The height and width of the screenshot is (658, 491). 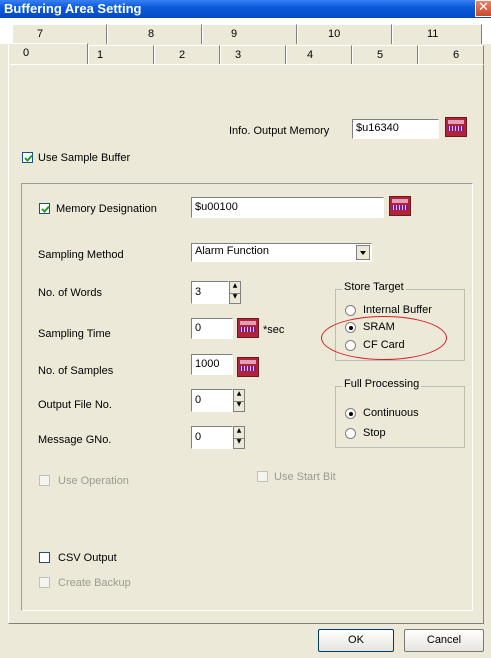 What do you see at coordinates (350, 413) in the screenshot?
I see `full-processing-continuous-radio` at bounding box center [350, 413].